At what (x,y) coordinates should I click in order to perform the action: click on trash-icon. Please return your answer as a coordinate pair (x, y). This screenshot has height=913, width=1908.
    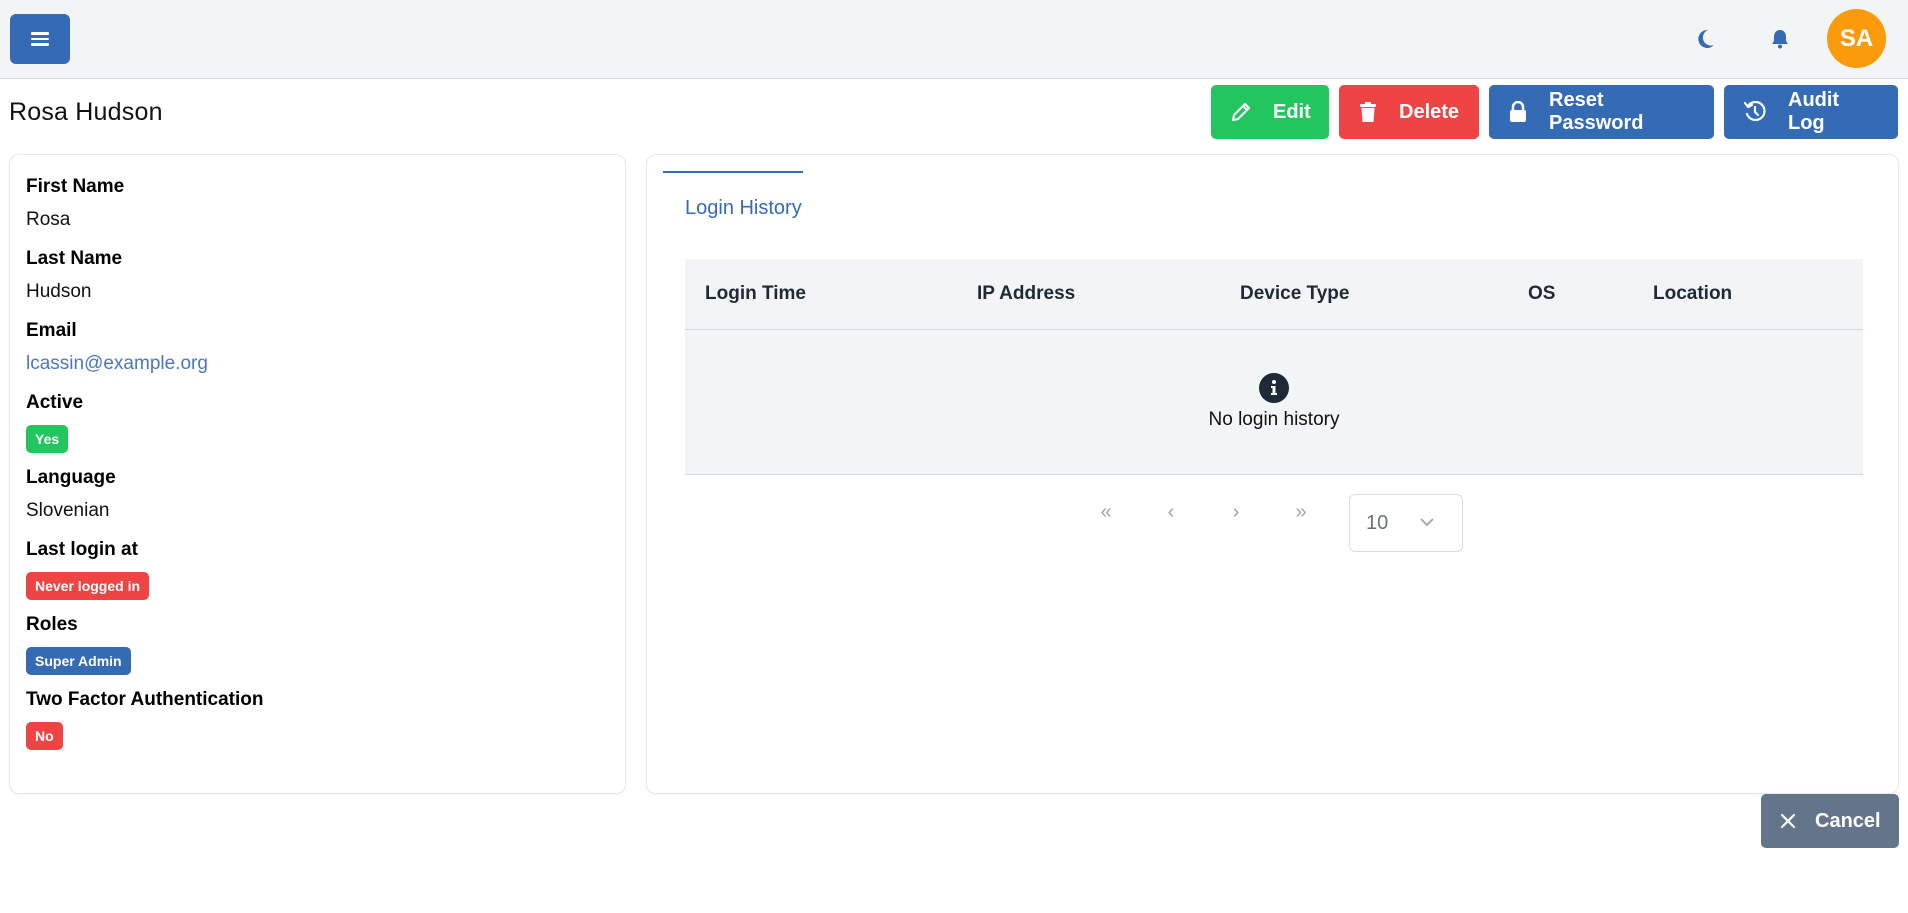
    Looking at the image, I should click on (1368, 112).